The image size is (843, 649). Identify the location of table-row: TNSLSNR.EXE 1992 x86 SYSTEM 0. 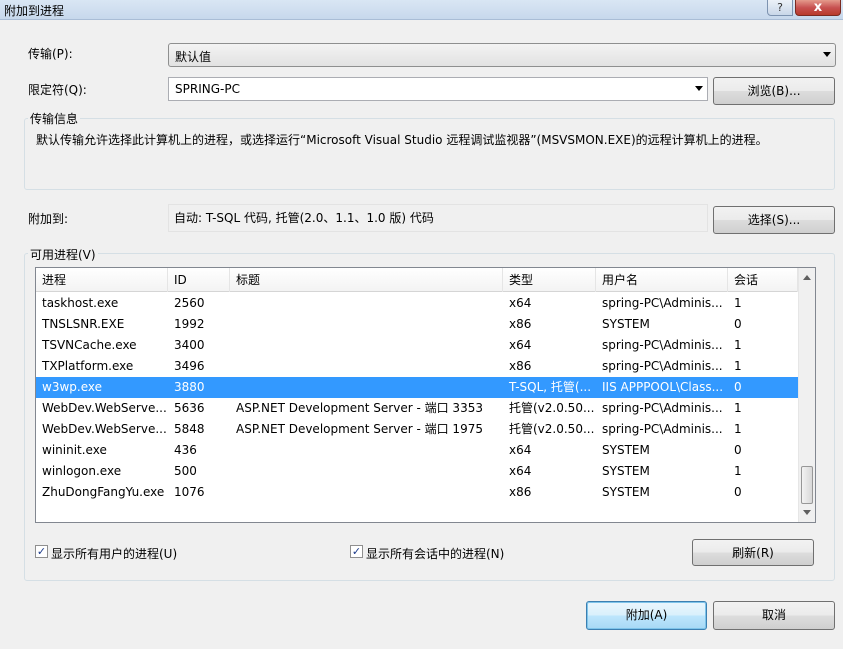
(417, 324).